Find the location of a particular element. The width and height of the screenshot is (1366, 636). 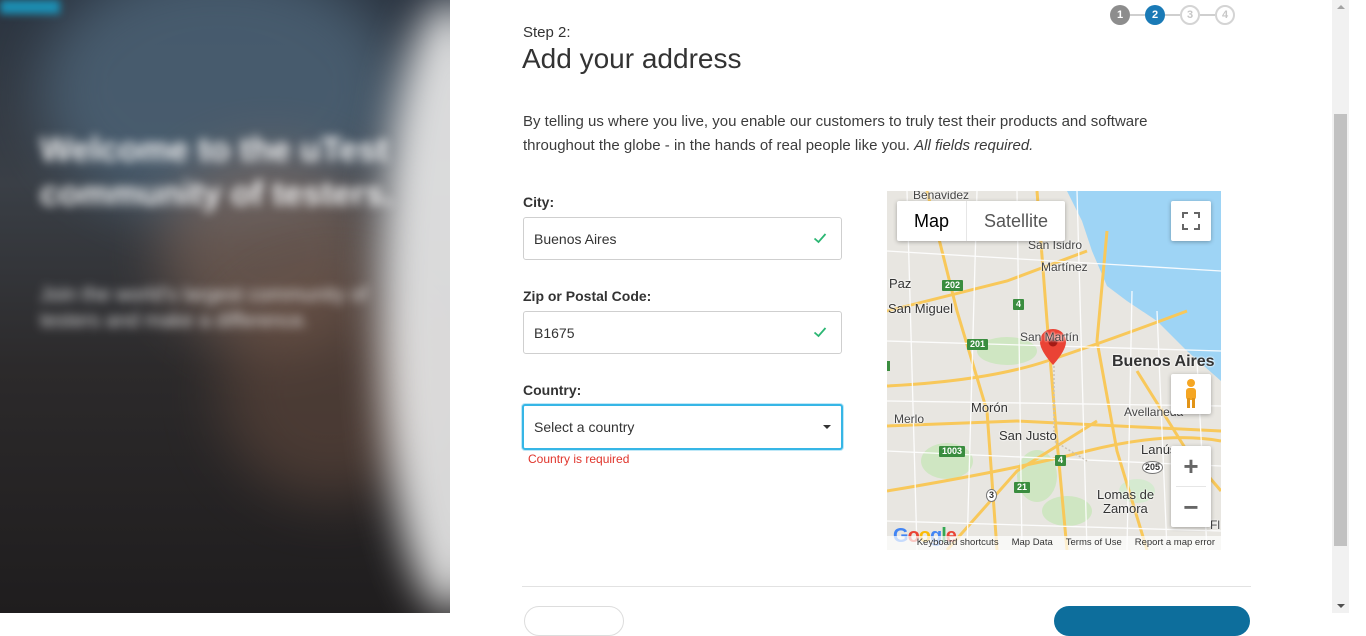

map-label: Buenos Aires is located at coordinates (1163, 361).